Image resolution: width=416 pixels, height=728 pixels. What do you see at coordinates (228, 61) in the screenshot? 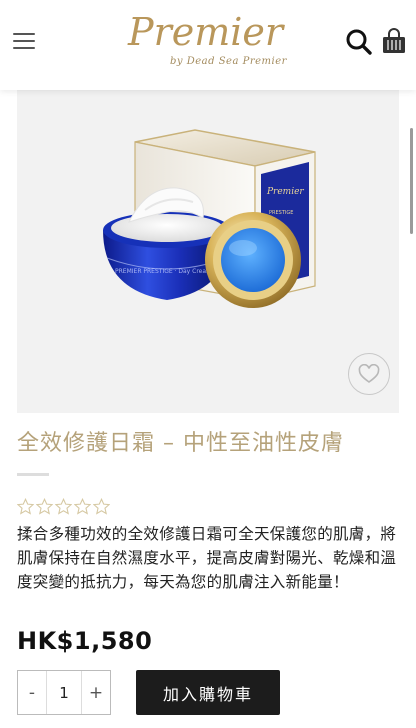
I see `logo-subtitle: by Dead Sea Premier` at bounding box center [228, 61].